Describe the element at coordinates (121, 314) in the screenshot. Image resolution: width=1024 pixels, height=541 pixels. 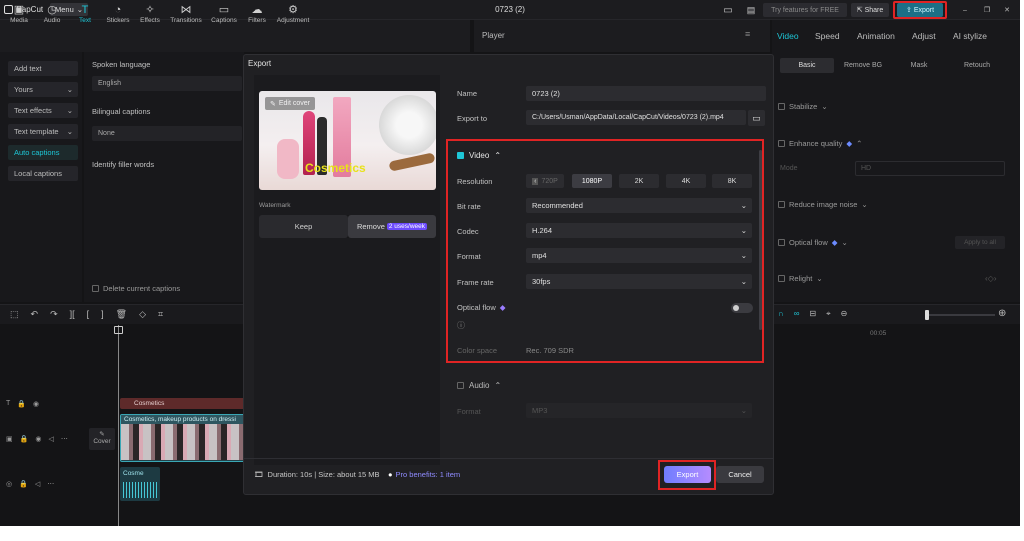
I see `delete-icon: 🗑` at that location.